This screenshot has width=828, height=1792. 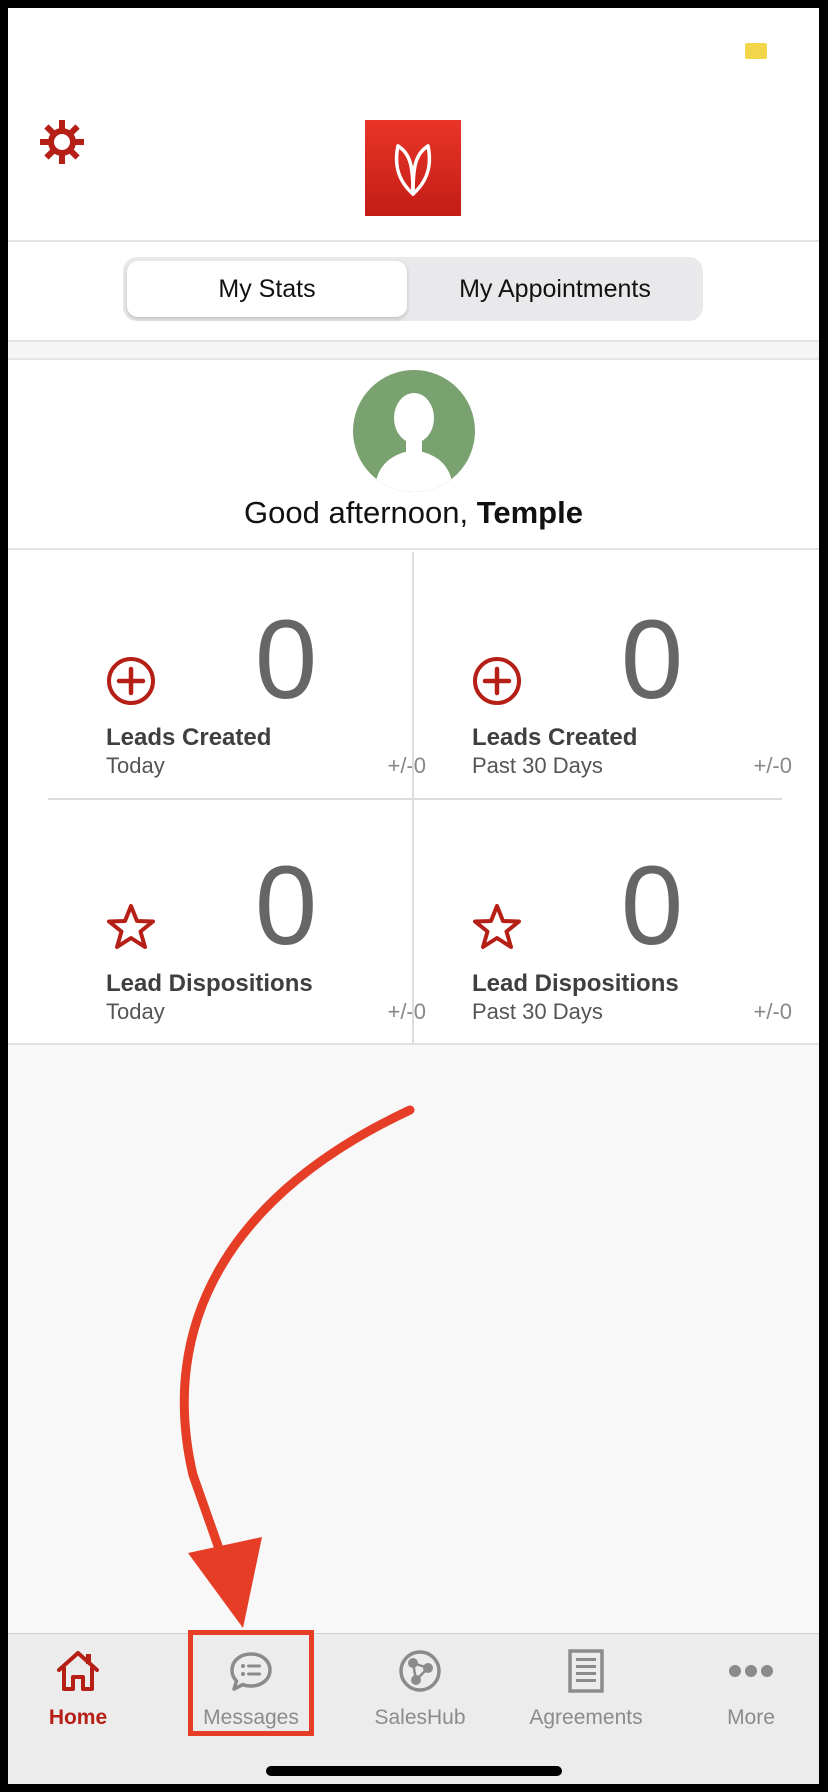 What do you see at coordinates (555, 289) in the screenshot?
I see `tab-my-appointments: My Appointments` at bounding box center [555, 289].